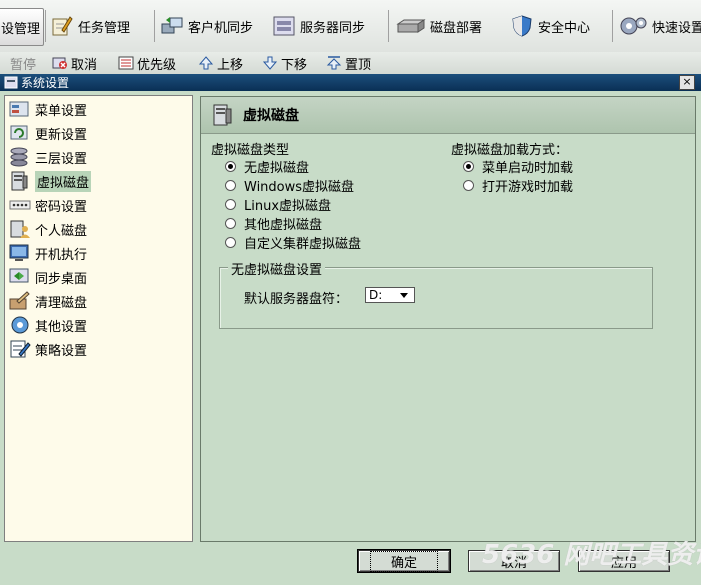 This screenshot has height=585, width=701. I want to click on client-sync-icon, so click(172, 26).